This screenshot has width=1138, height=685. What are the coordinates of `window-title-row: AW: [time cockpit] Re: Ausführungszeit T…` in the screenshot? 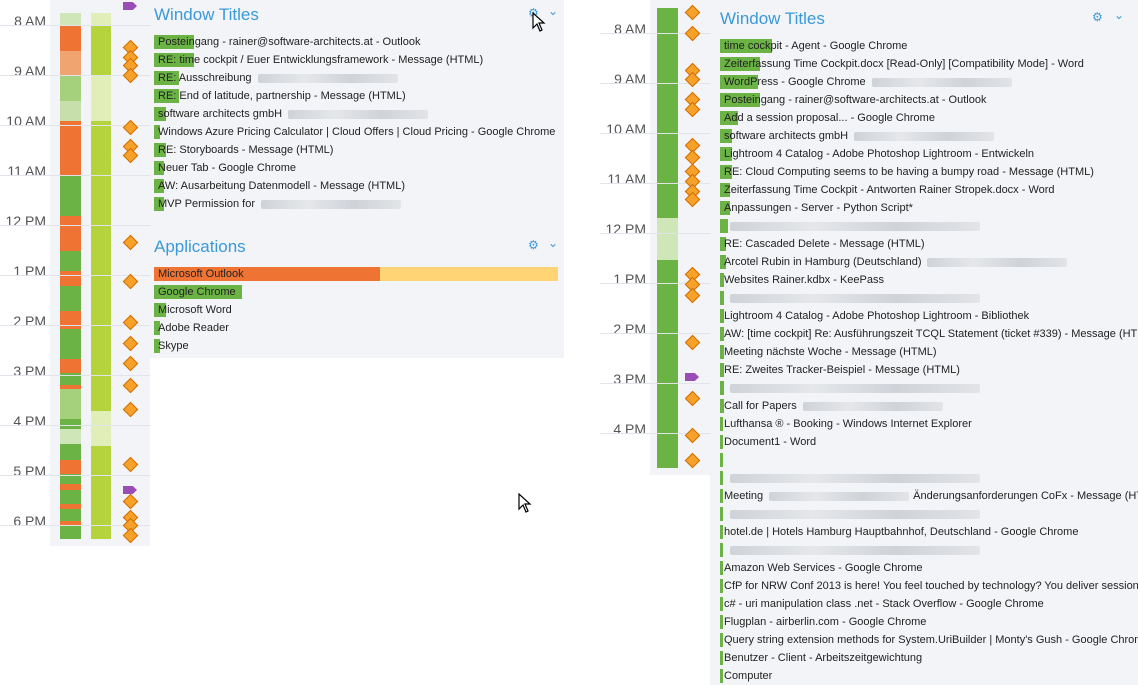 It's located at (929, 334).